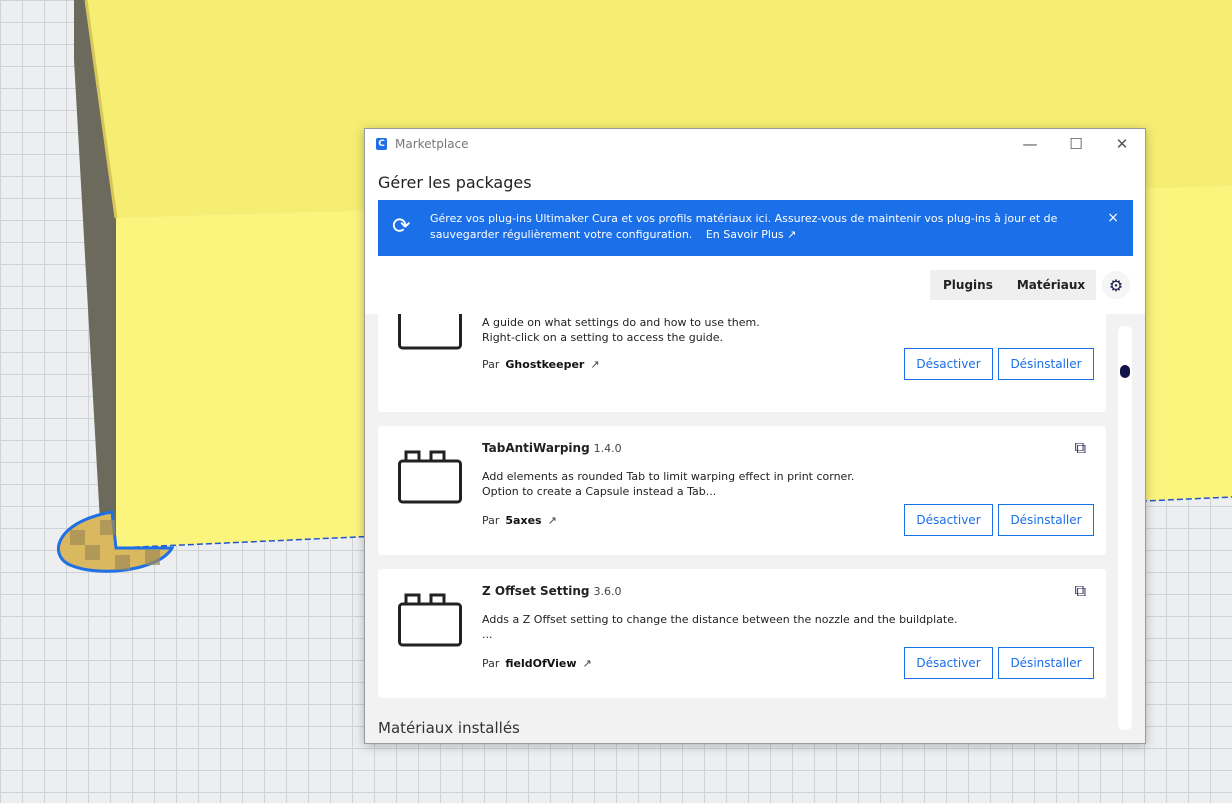  What do you see at coordinates (381, 144) in the screenshot?
I see `cura-app-icon: C` at bounding box center [381, 144].